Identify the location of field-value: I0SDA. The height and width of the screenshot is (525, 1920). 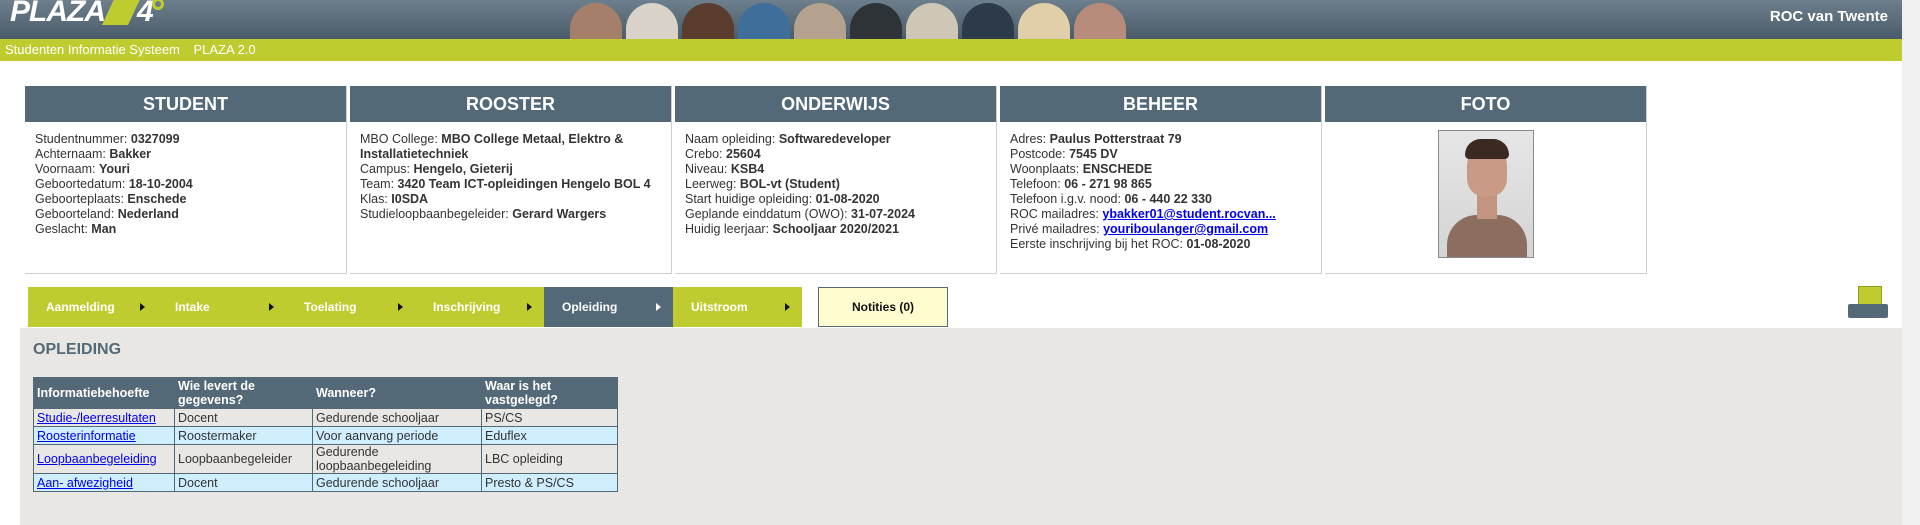
(410, 199).